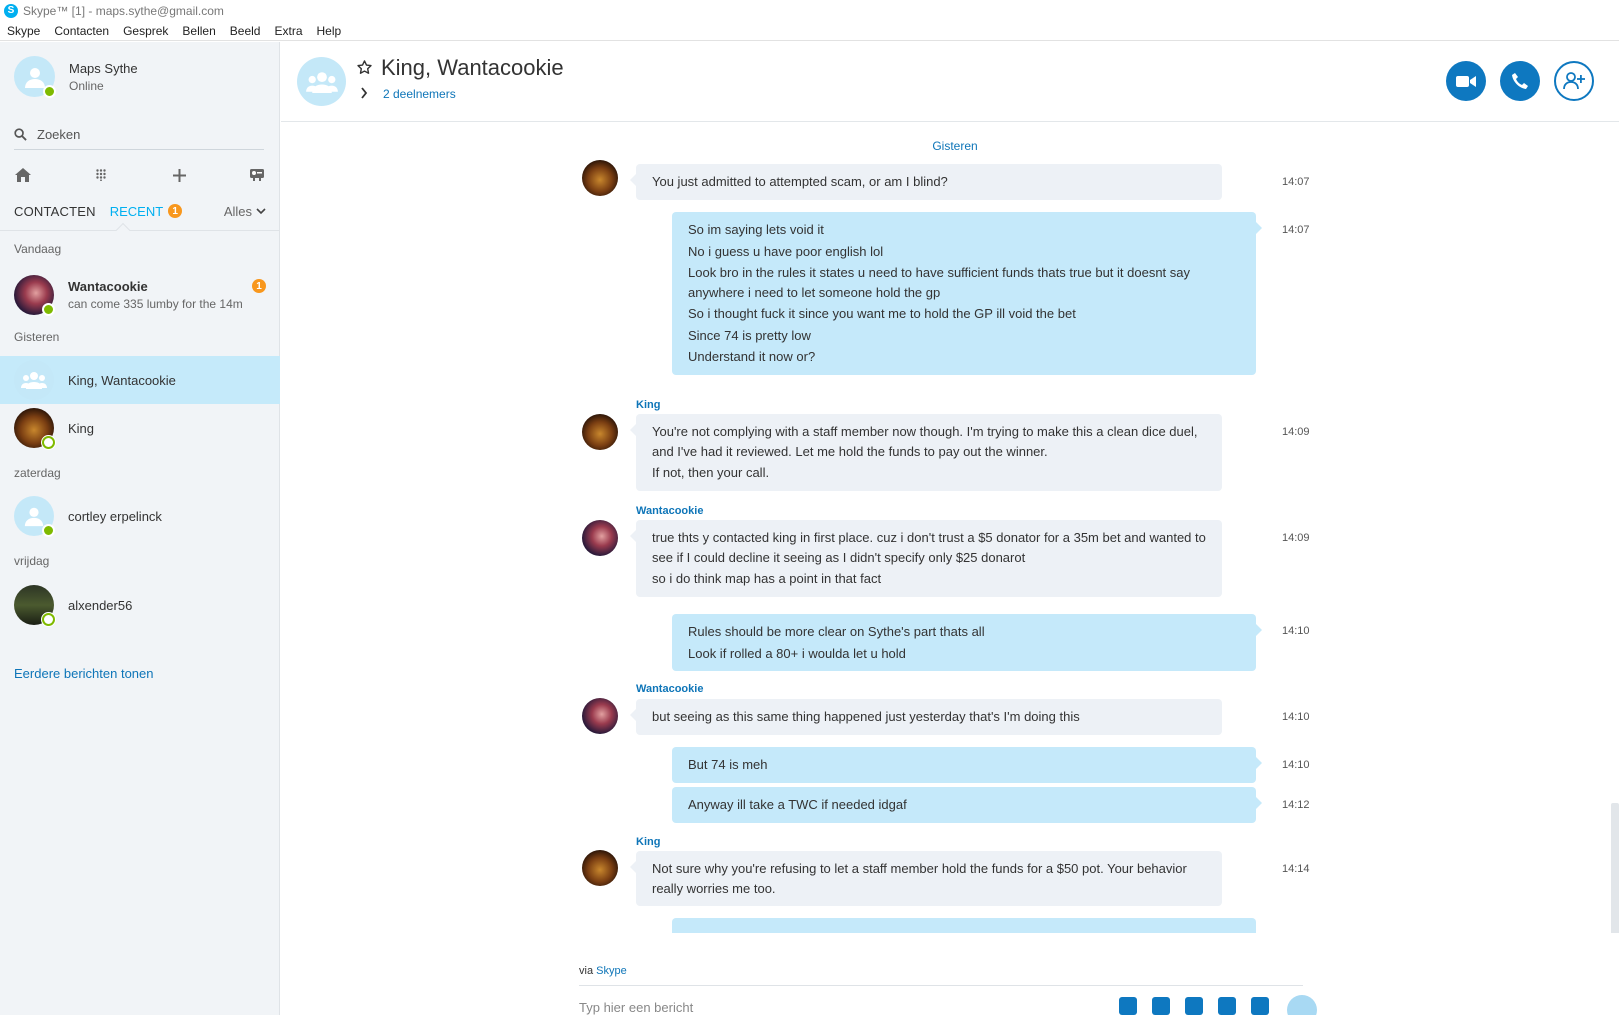  Describe the element at coordinates (728, 764) in the screenshot. I see `message-text: But 74 is meh` at that location.